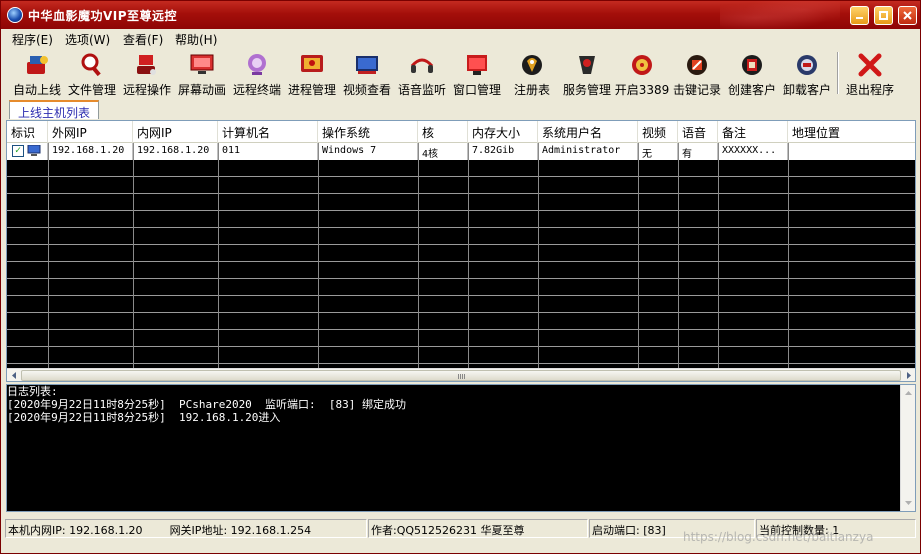 The image size is (921, 554). What do you see at coordinates (27, 132) in the screenshot?
I see `column-header: 标识` at bounding box center [27, 132].